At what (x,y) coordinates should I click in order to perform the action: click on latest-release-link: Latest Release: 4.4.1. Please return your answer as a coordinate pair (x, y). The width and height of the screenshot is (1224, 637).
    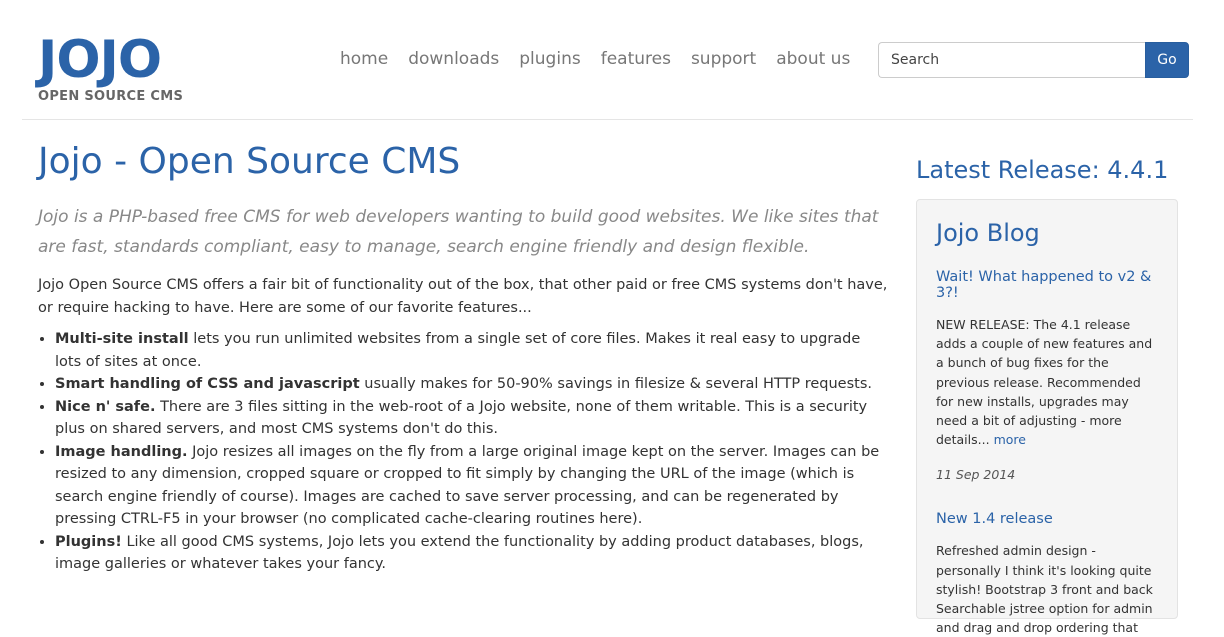
    Looking at the image, I should click on (1047, 170).